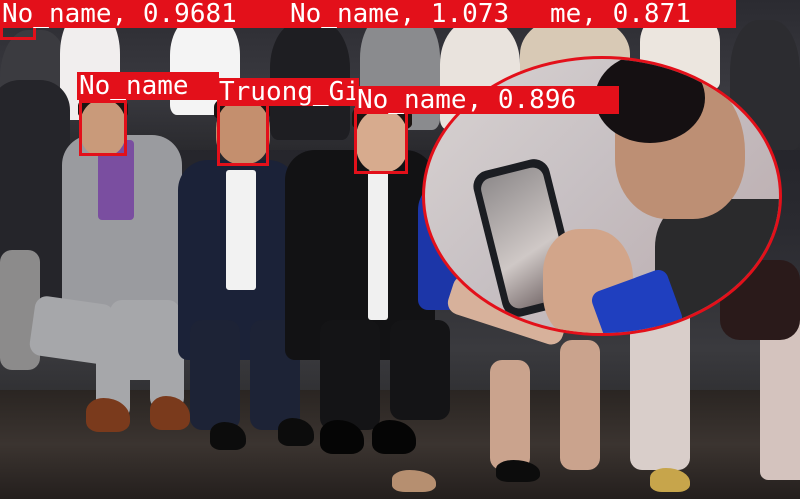 Image resolution: width=800 pixels, height=499 pixels. What do you see at coordinates (487, 100) in the screenshot?
I see `detection-label-6: No_name, 0.896` at bounding box center [487, 100].